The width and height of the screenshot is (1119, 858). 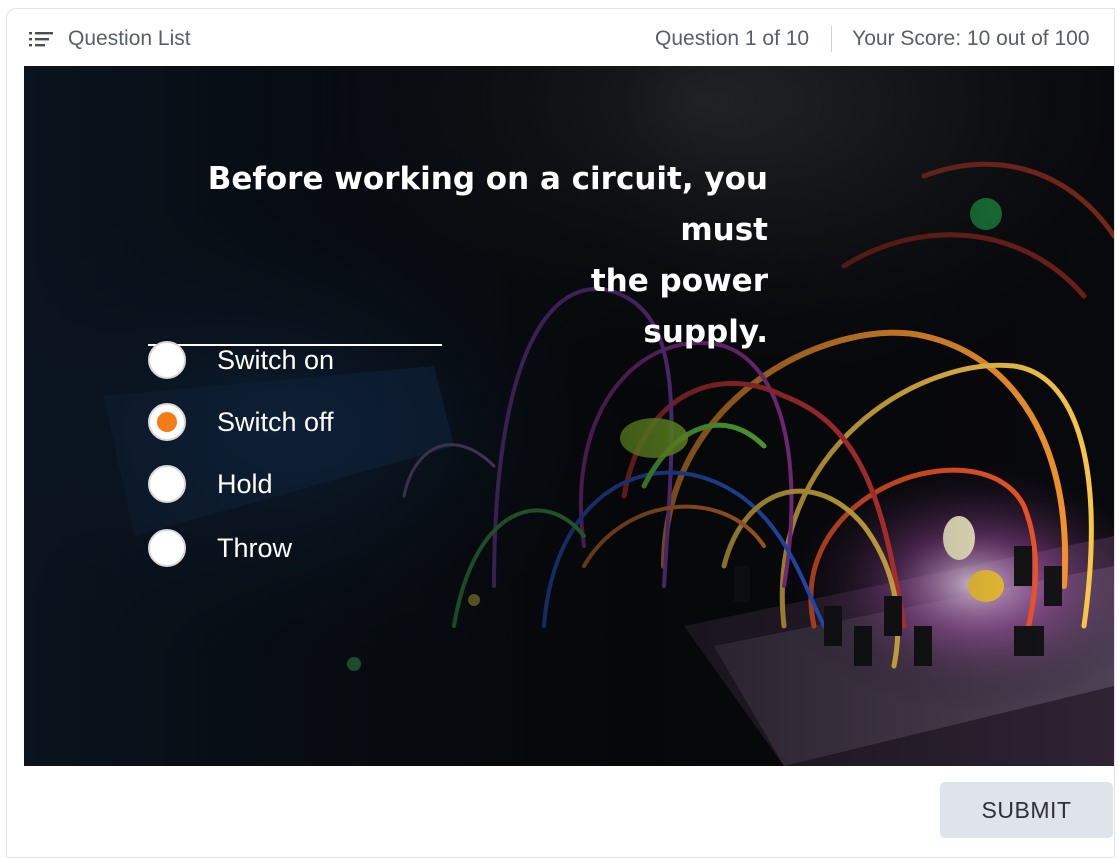 What do you see at coordinates (732, 38) in the screenshot?
I see `question-counter: Question 1 of 10` at bounding box center [732, 38].